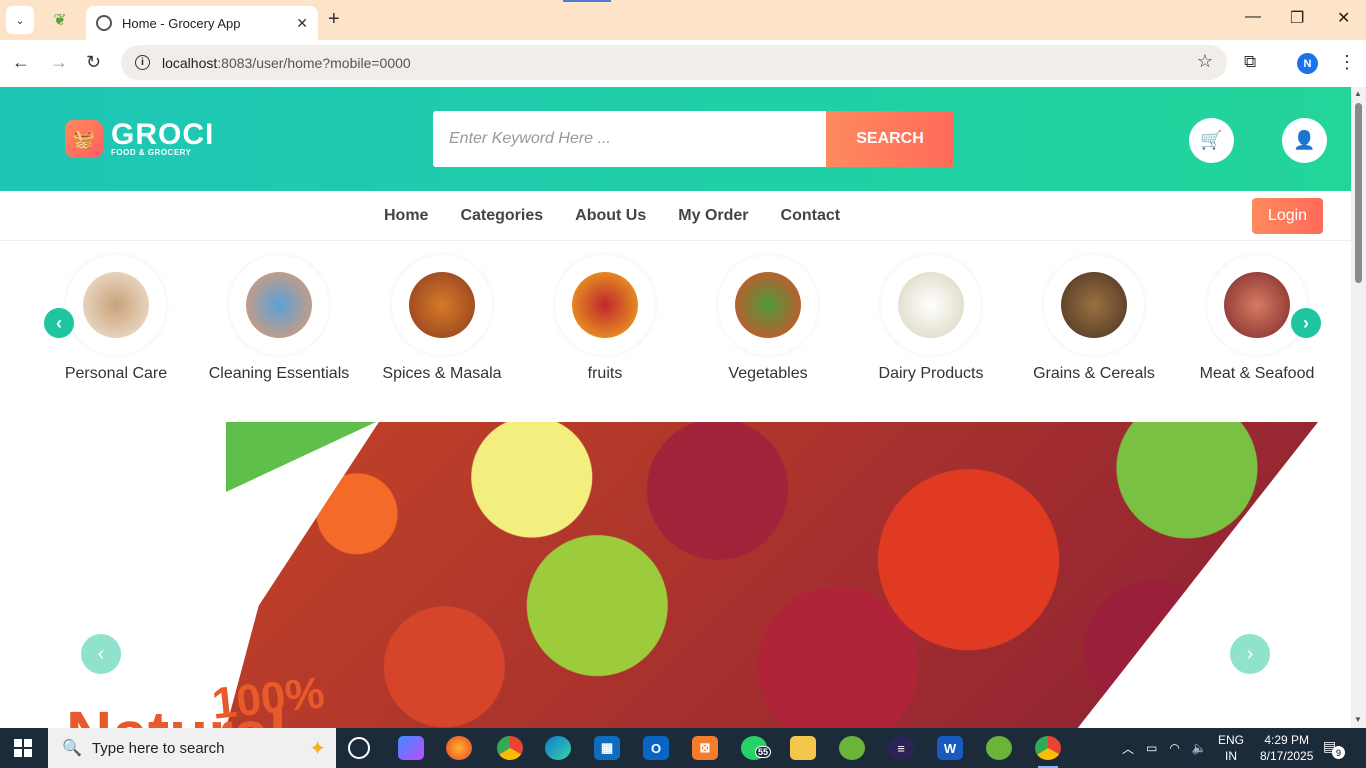  What do you see at coordinates (1286, 748) in the screenshot?
I see `taskbar-clock: 4:29 PM 8/17/2025` at bounding box center [1286, 748].